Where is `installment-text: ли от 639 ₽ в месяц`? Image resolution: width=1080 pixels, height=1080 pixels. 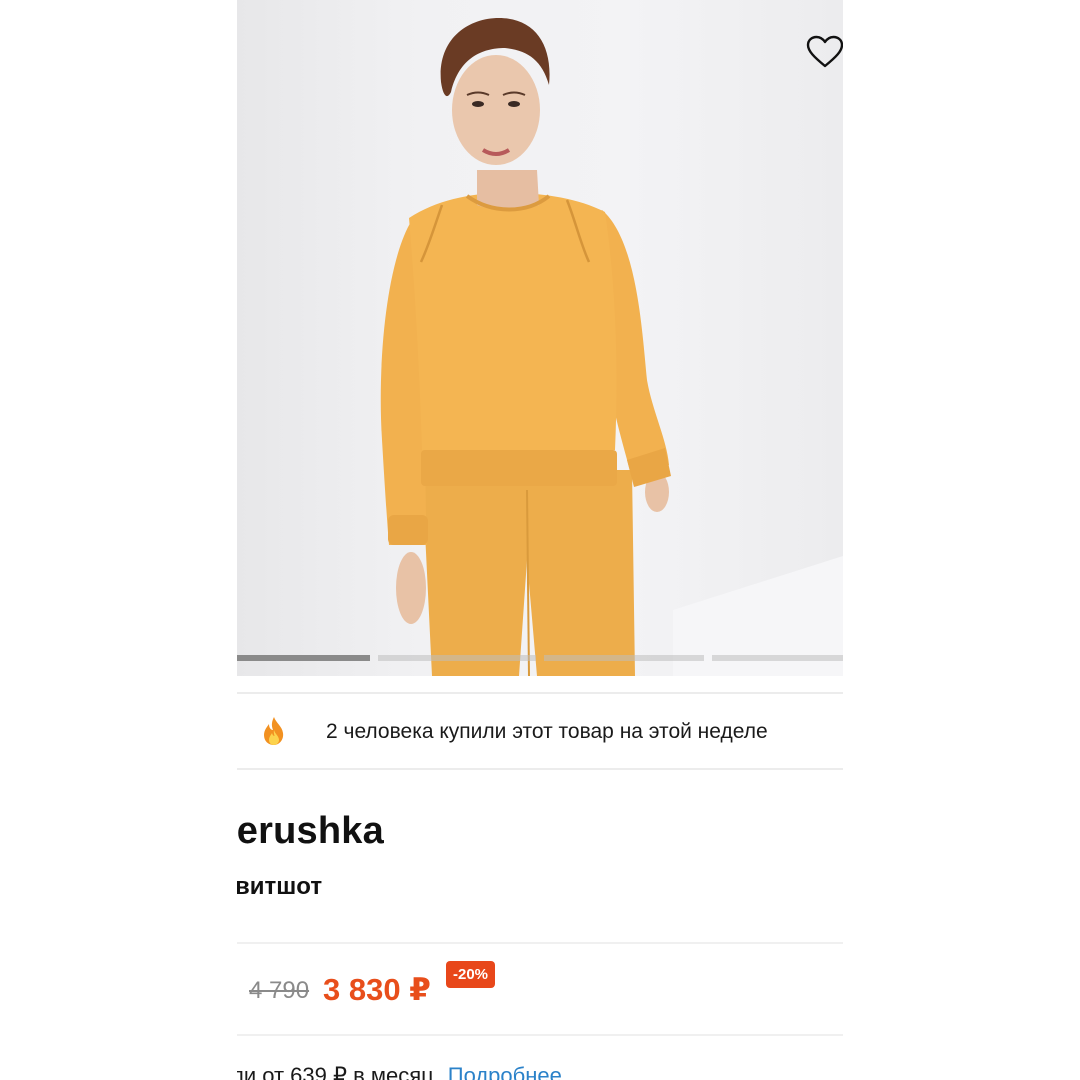
installment-text: ли от 639 ₽ в месяц is located at coordinates (335, 1071).